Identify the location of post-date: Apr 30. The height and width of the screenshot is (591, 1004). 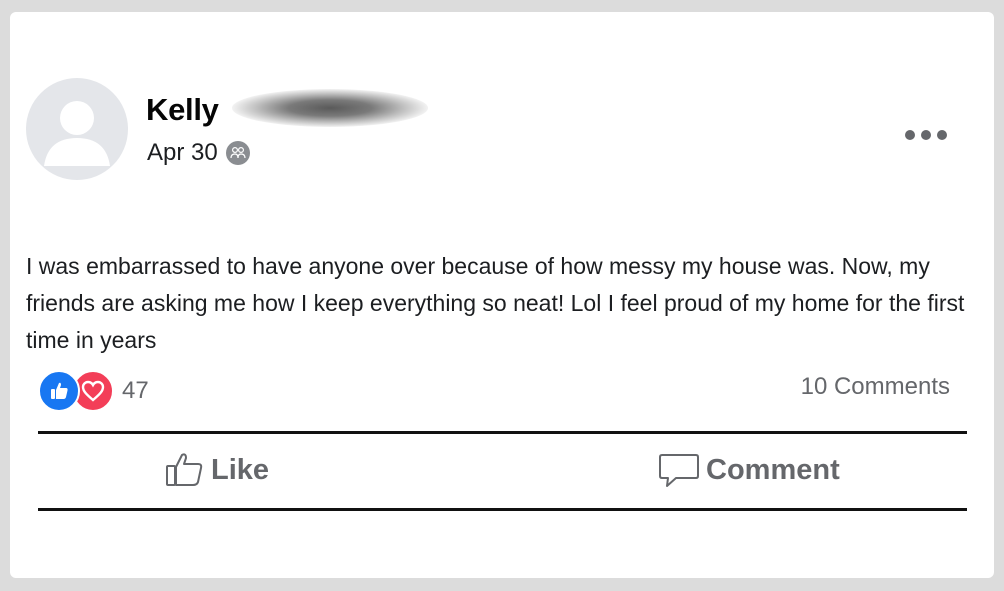
(182, 153).